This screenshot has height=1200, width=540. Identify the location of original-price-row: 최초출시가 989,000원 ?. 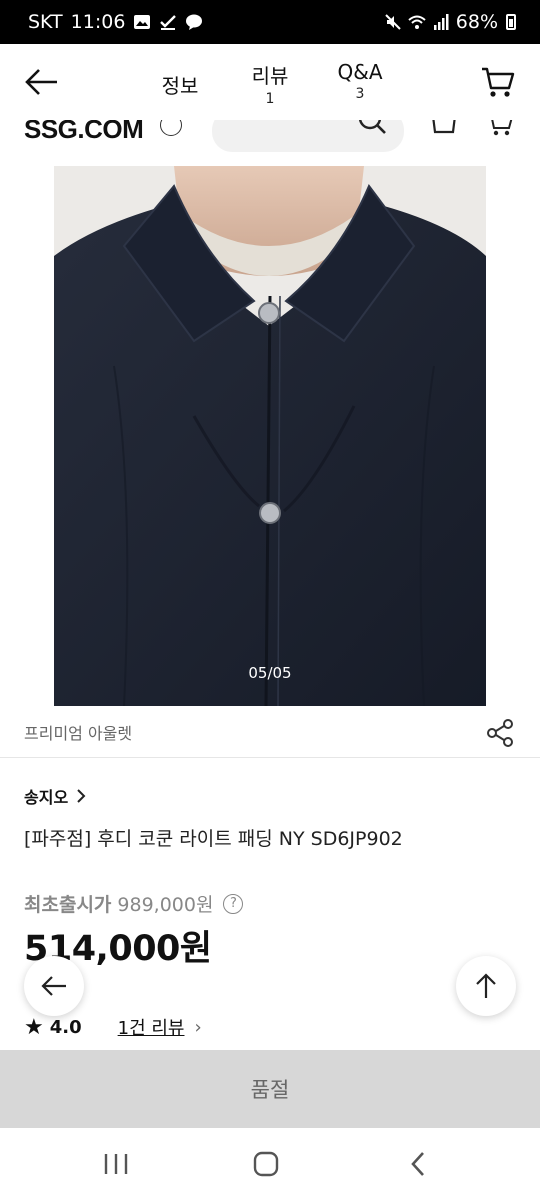
(134, 903).